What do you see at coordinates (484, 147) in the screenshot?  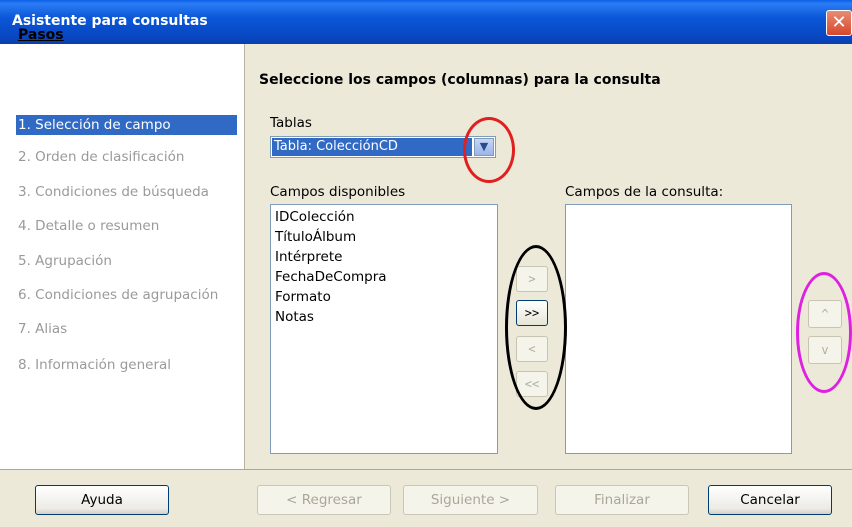 I see `chevron-down-icon: ▼` at bounding box center [484, 147].